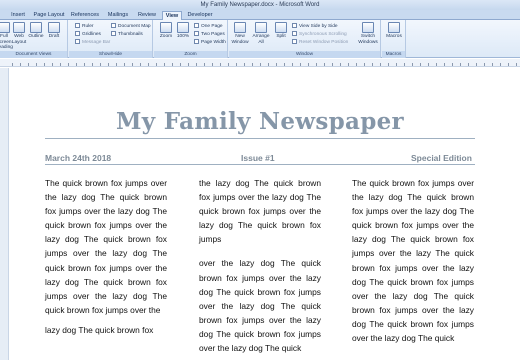 The image size is (520, 361). What do you see at coordinates (260, 138) in the screenshot?
I see `masthead-rule` at bounding box center [260, 138].